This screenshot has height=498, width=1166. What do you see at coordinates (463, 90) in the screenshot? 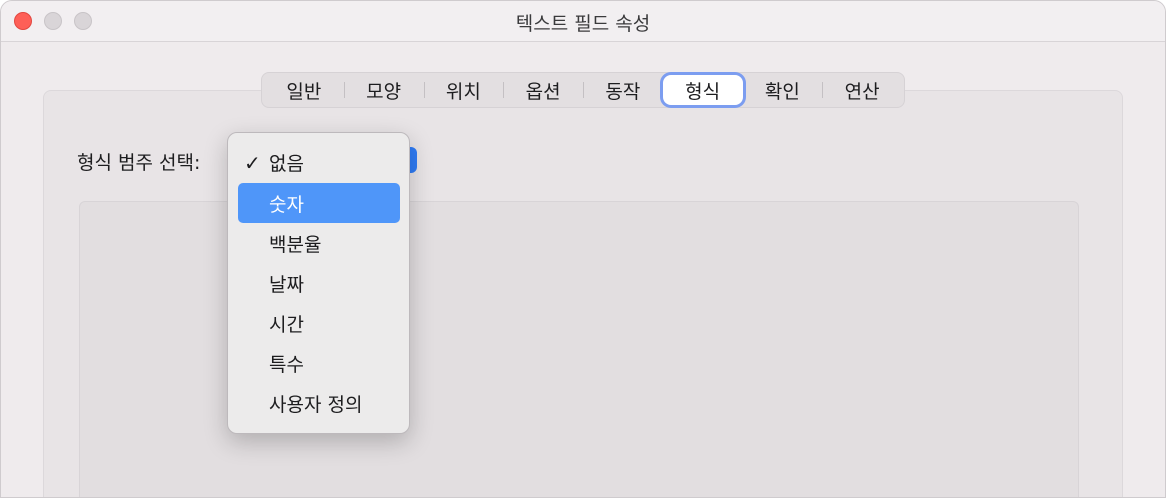
I see `tab-position: 위치` at bounding box center [463, 90].